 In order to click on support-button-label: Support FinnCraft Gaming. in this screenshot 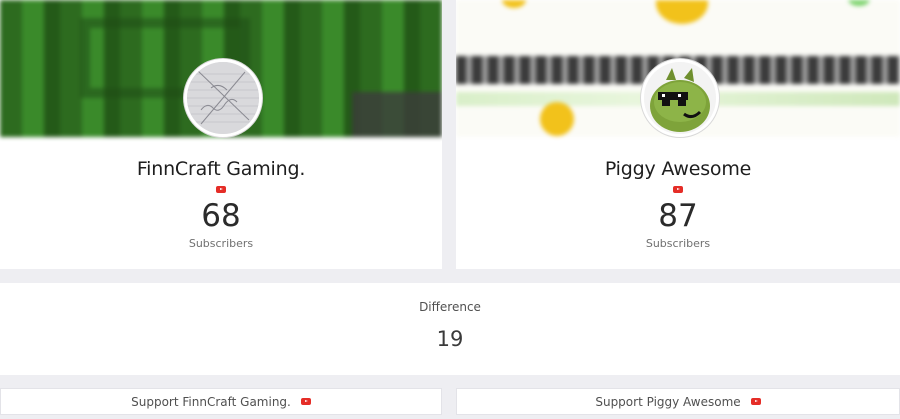, I will do `click(211, 401)`.